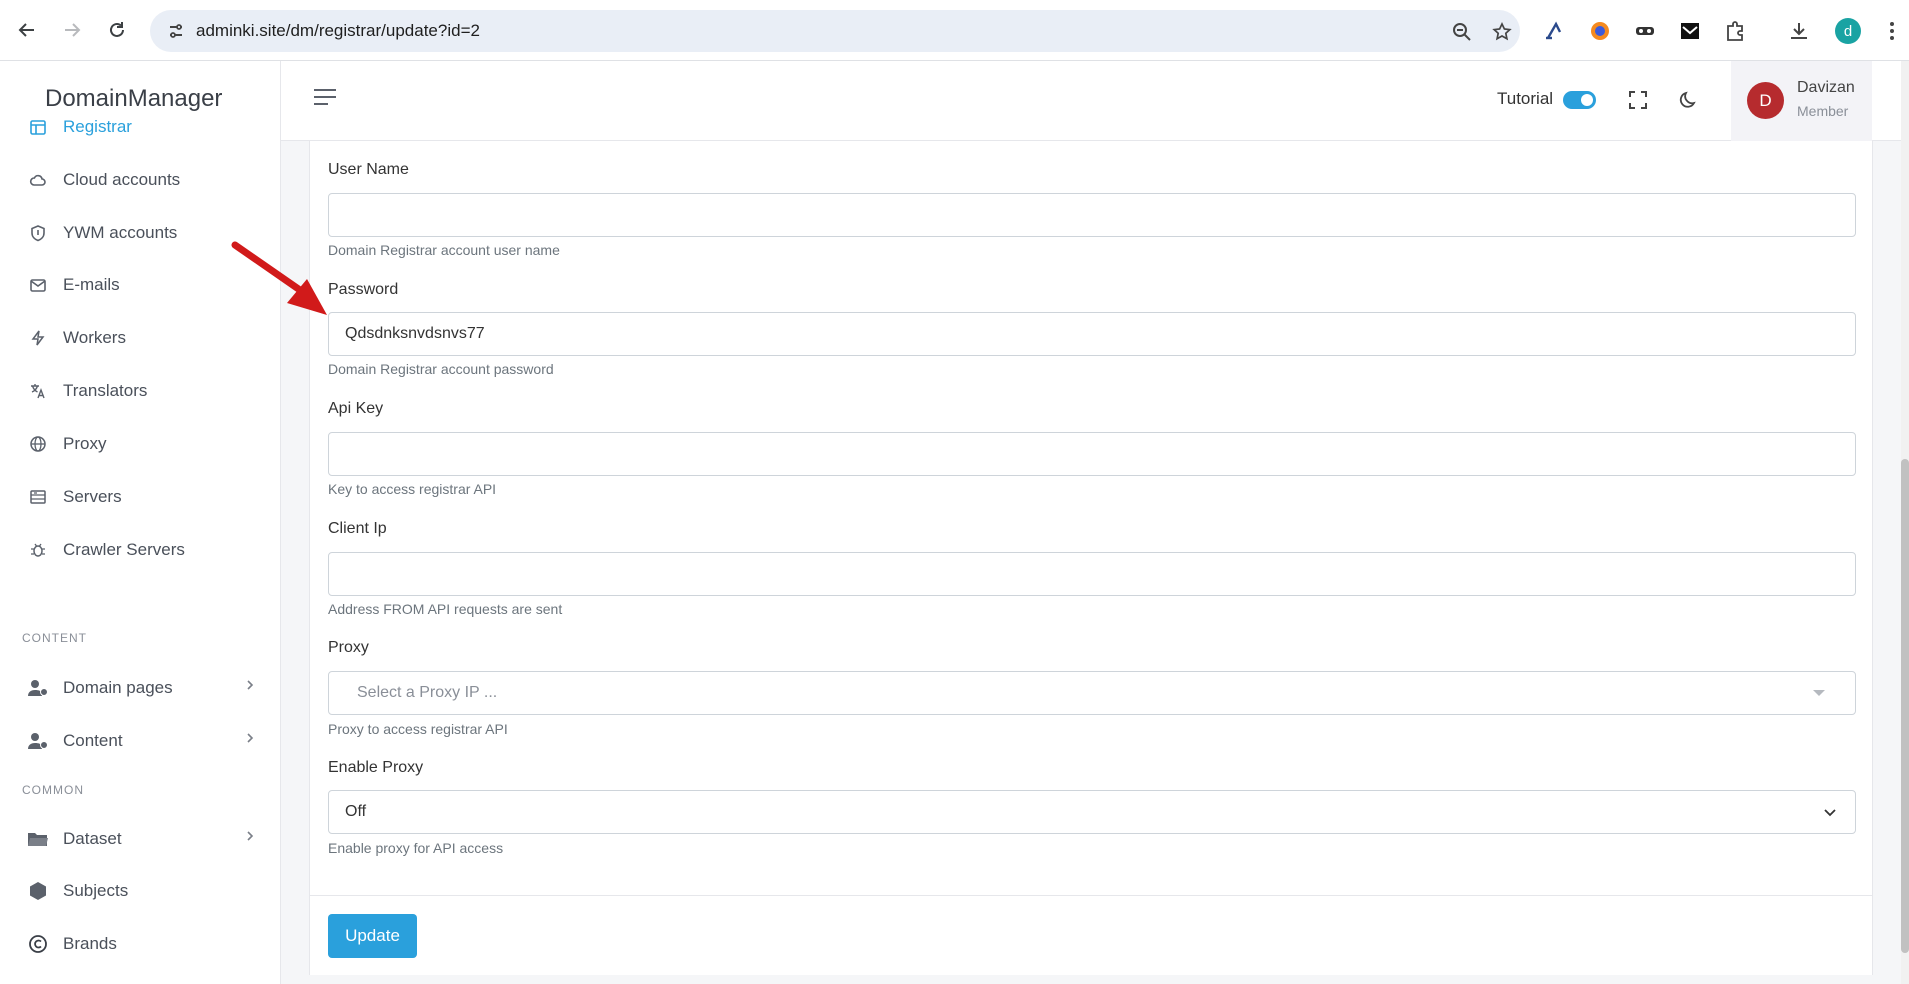 The height and width of the screenshot is (984, 1909). Describe the element at coordinates (1735, 31) in the screenshot. I see `extensions-puzzle-icon` at that location.